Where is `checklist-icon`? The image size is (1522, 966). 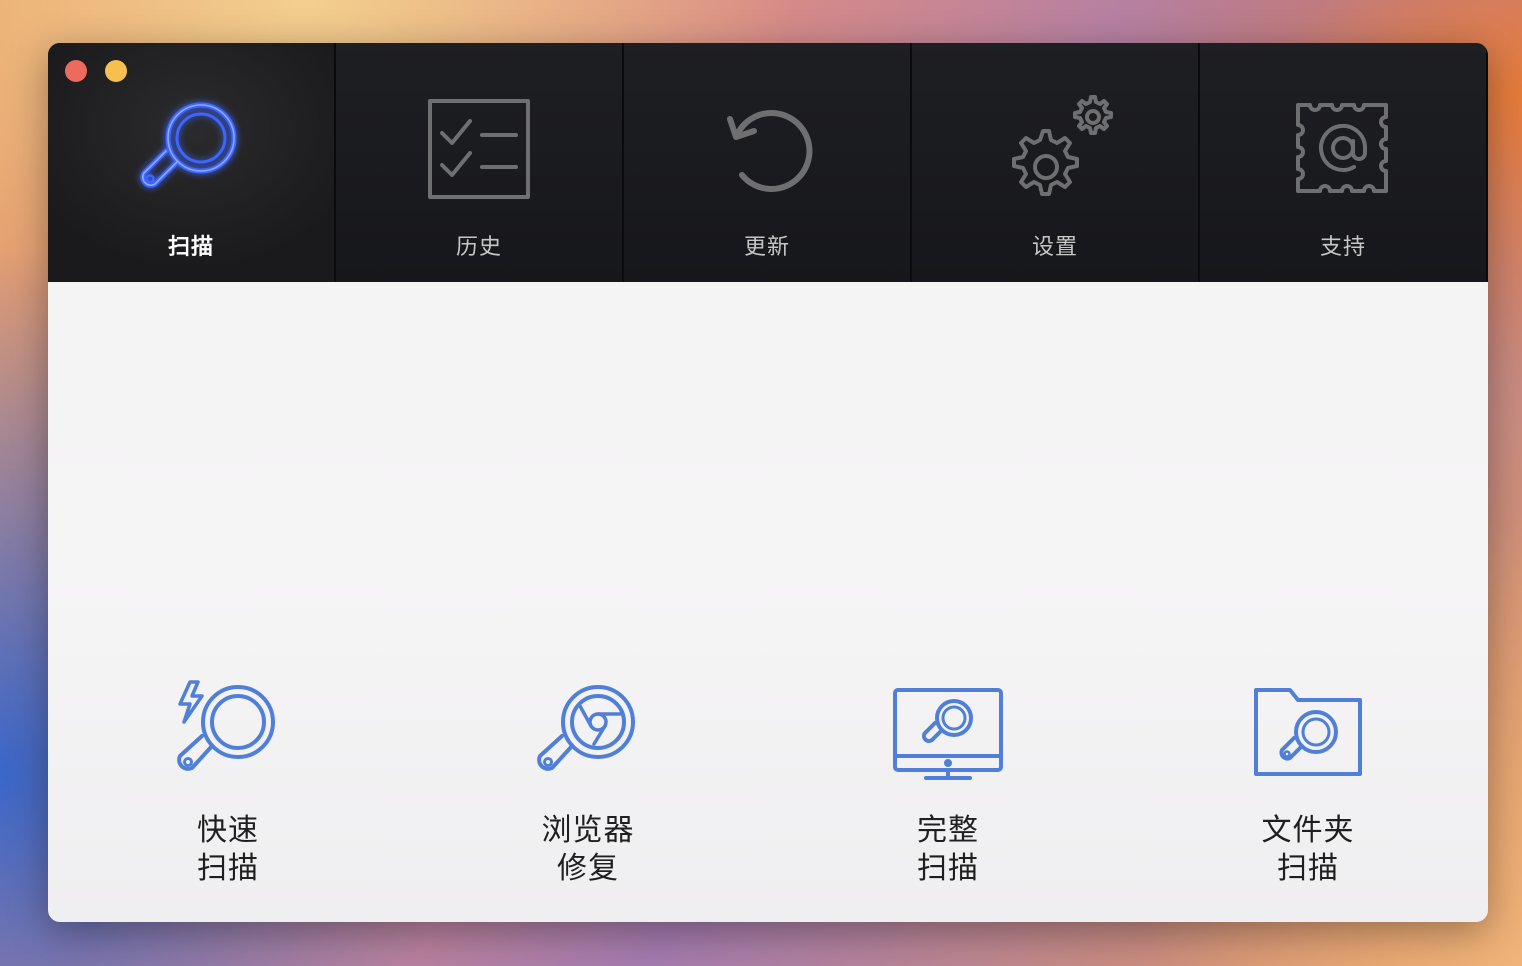
checklist-icon is located at coordinates (479, 150).